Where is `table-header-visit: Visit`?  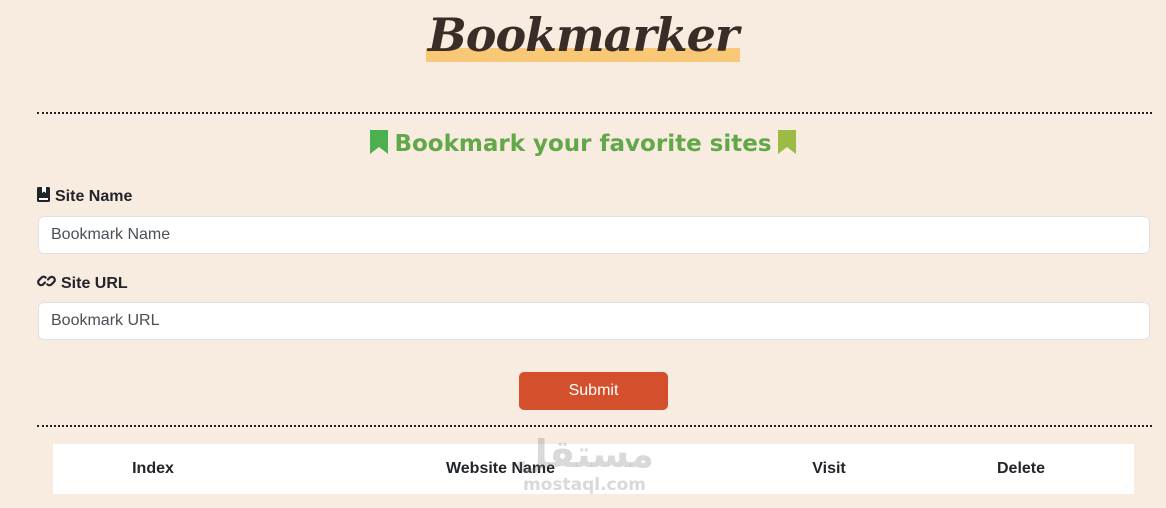 table-header-visit: Visit is located at coordinates (829, 468).